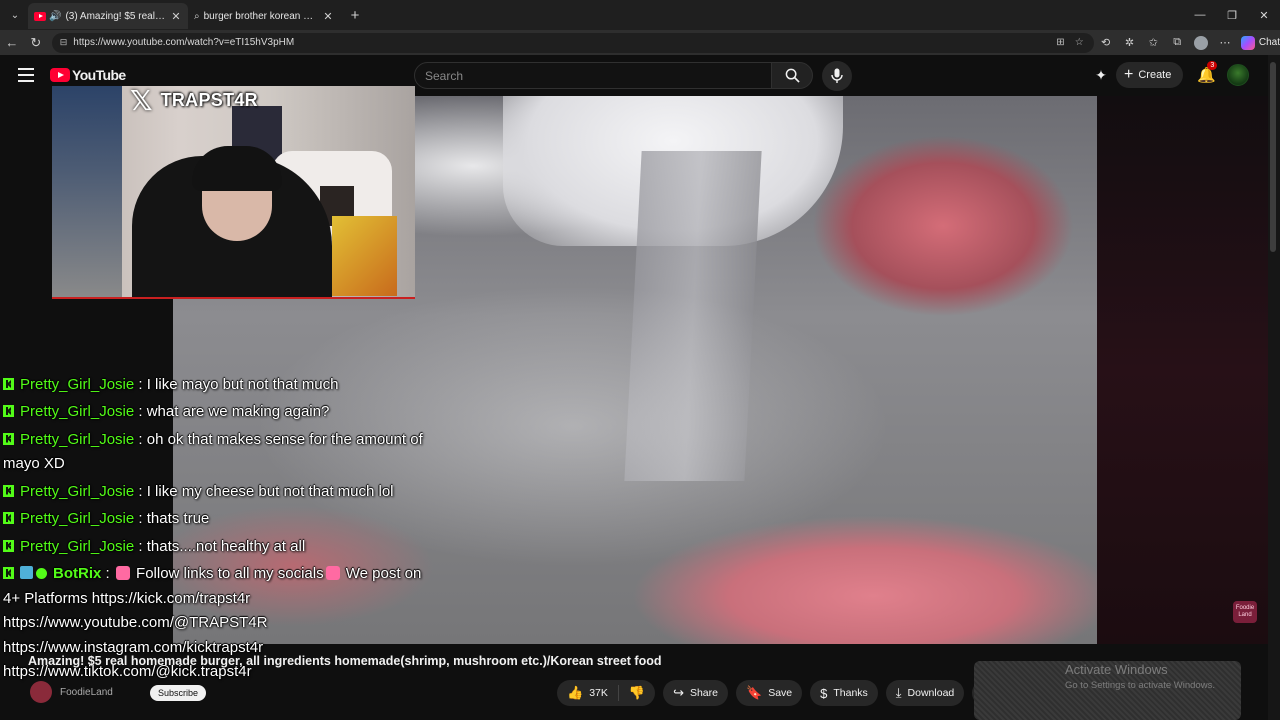  What do you see at coordinates (1079, 42) in the screenshot?
I see `favorite-star-icon: ☆` at bounding box center [1079, 42].